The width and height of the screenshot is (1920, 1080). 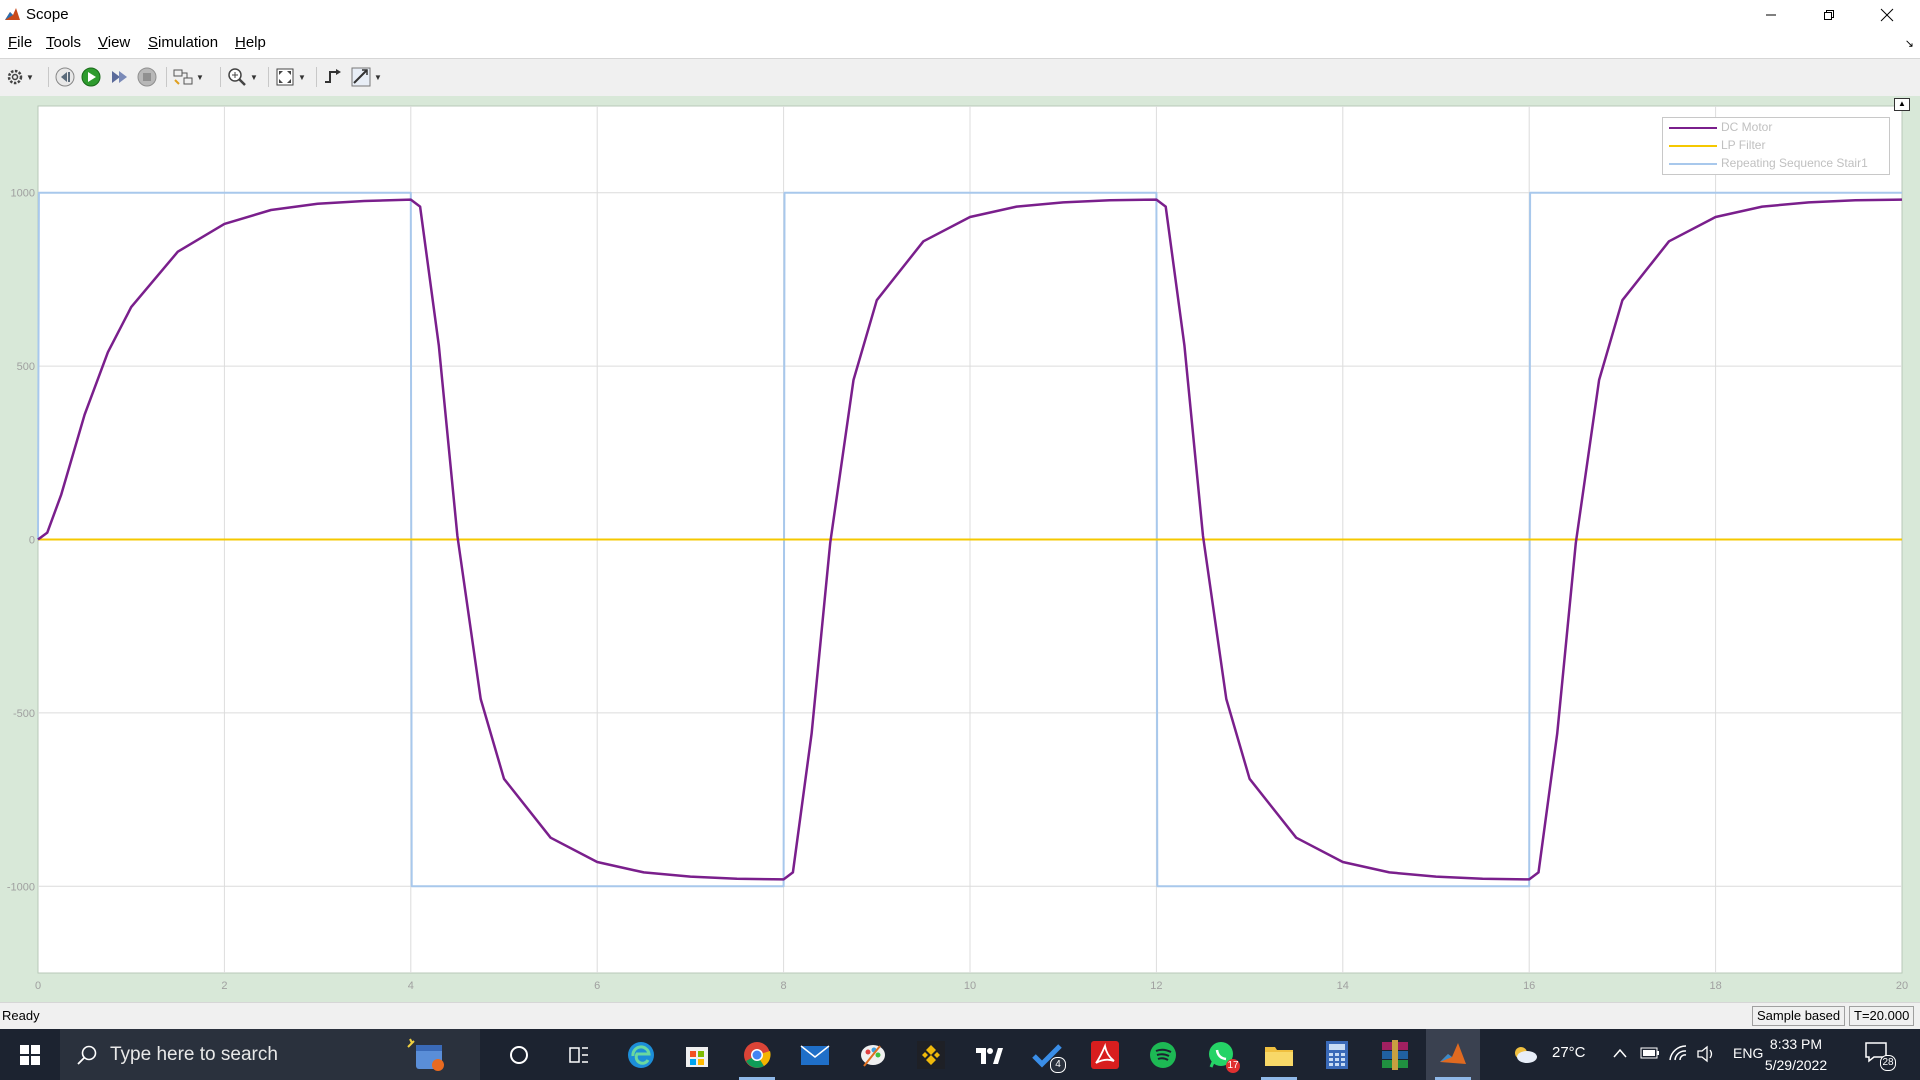 I want to click on volume-icon, so click(x=1706, y=1054).